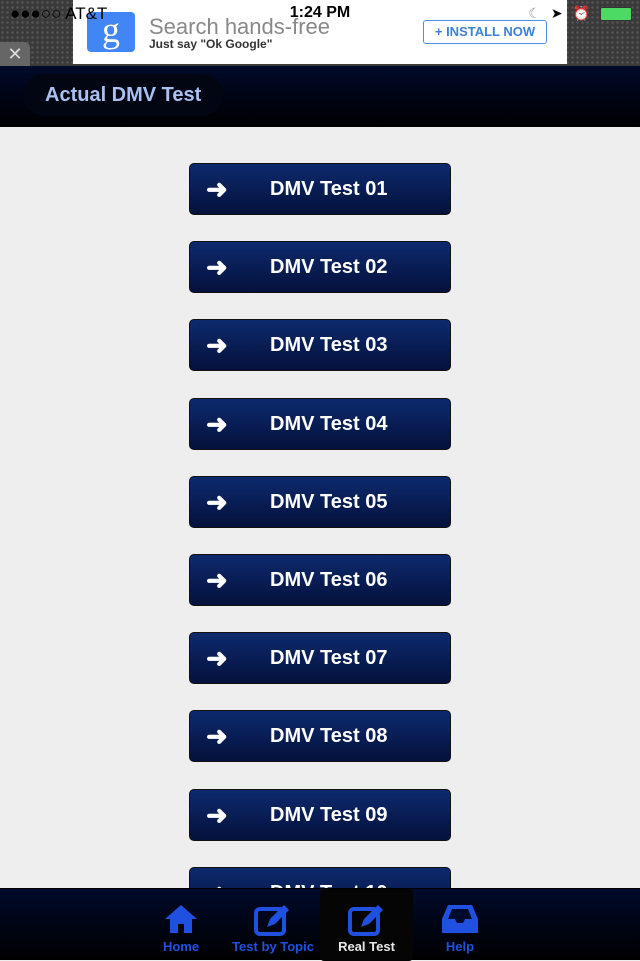  What do you see at coordinates (329, 423) in the screenshot?
I see `test-label: DMV Test 04` at bounding box center [329, 423].